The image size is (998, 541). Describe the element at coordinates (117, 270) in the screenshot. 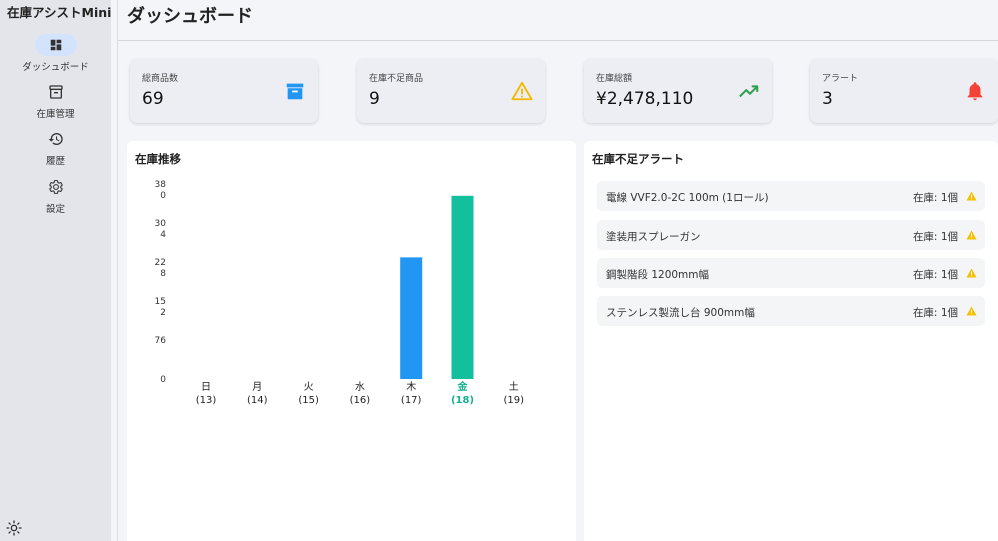

I see `sidebar-divider` at that location.